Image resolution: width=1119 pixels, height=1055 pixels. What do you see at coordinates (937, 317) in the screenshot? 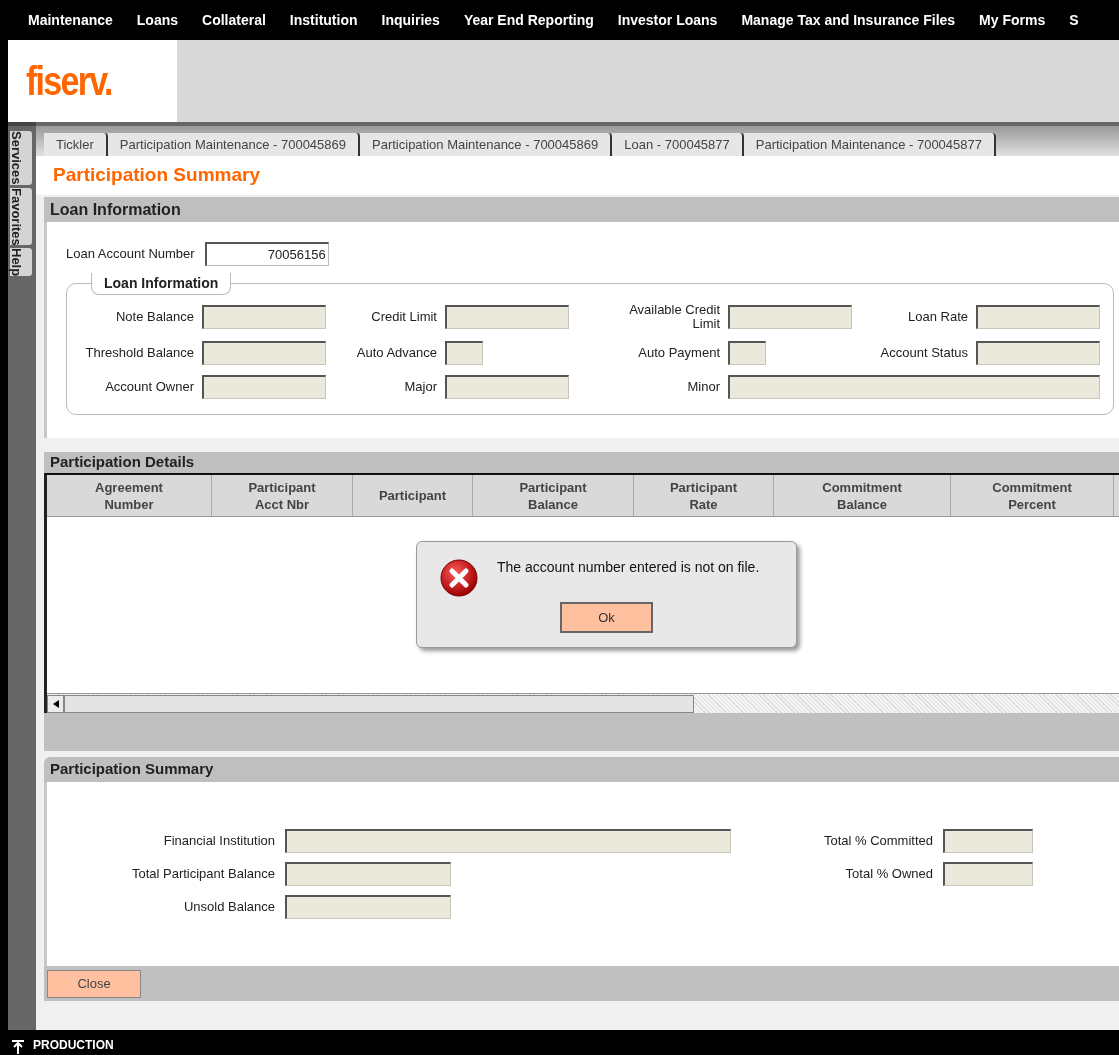
I see `field-label: Loan Rate` at bounding box center [937, 317].